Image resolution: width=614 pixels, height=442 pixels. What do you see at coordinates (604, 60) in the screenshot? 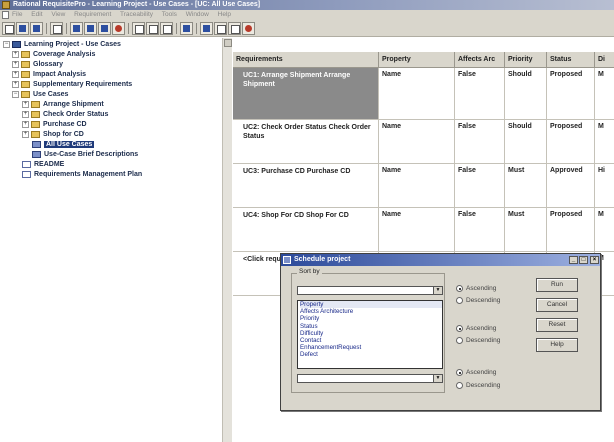
I see `column-header-difficulty: Di` at bounding box center [604, 60].